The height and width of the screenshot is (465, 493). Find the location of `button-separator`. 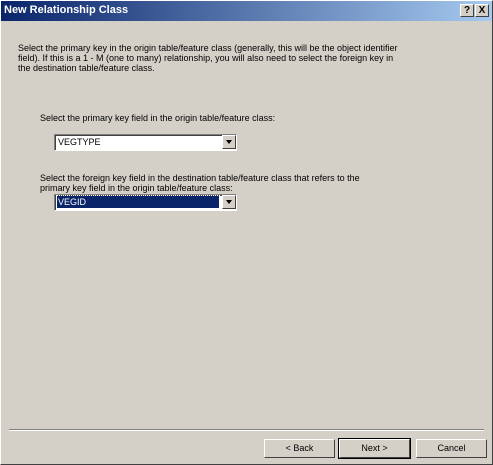

button-separator is located at coordinates (246, 430).